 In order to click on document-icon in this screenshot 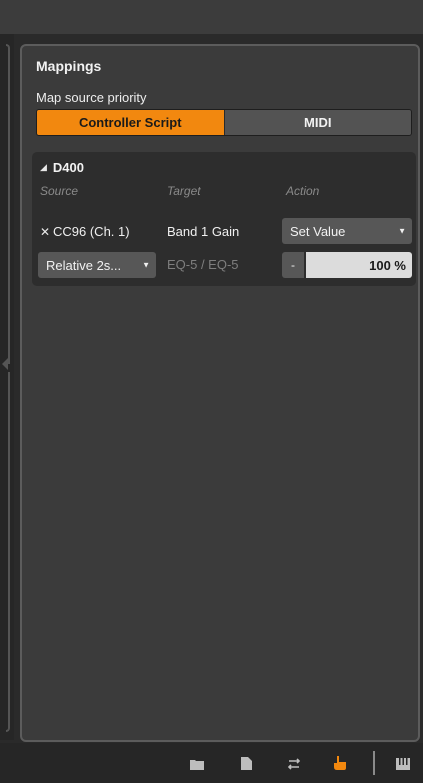, I will do `click(246, 766)`.